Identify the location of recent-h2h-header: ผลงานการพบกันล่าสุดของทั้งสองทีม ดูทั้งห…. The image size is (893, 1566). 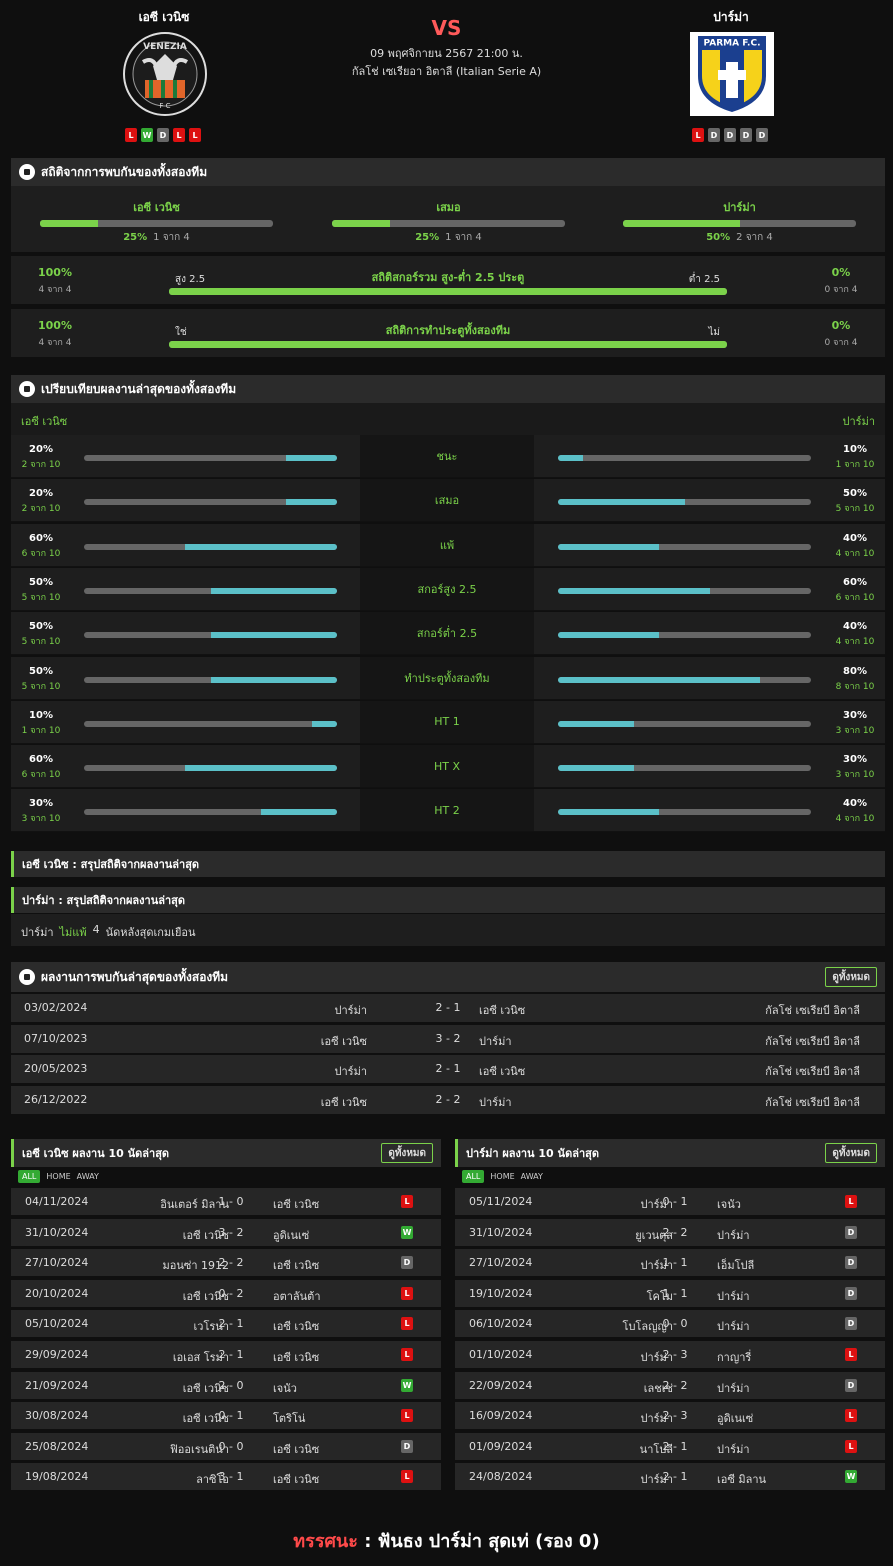
(448, 977).